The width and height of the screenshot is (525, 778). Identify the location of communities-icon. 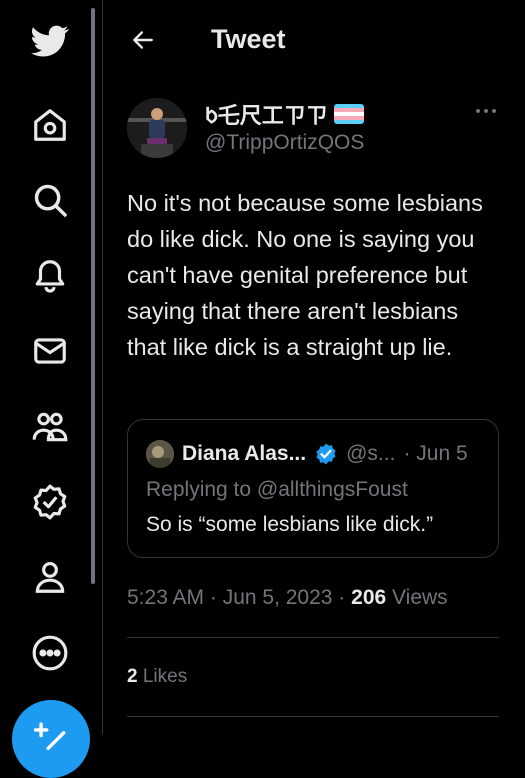
(50, 427).